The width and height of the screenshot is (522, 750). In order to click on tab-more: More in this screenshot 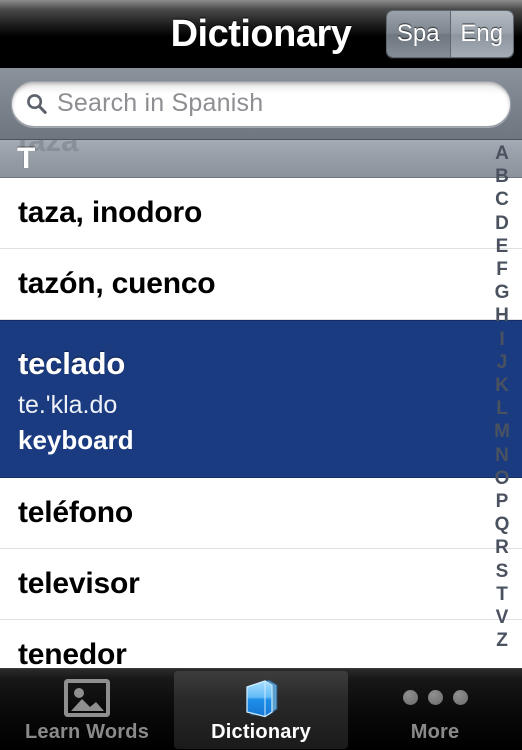, I will do `click(435, 709)`.